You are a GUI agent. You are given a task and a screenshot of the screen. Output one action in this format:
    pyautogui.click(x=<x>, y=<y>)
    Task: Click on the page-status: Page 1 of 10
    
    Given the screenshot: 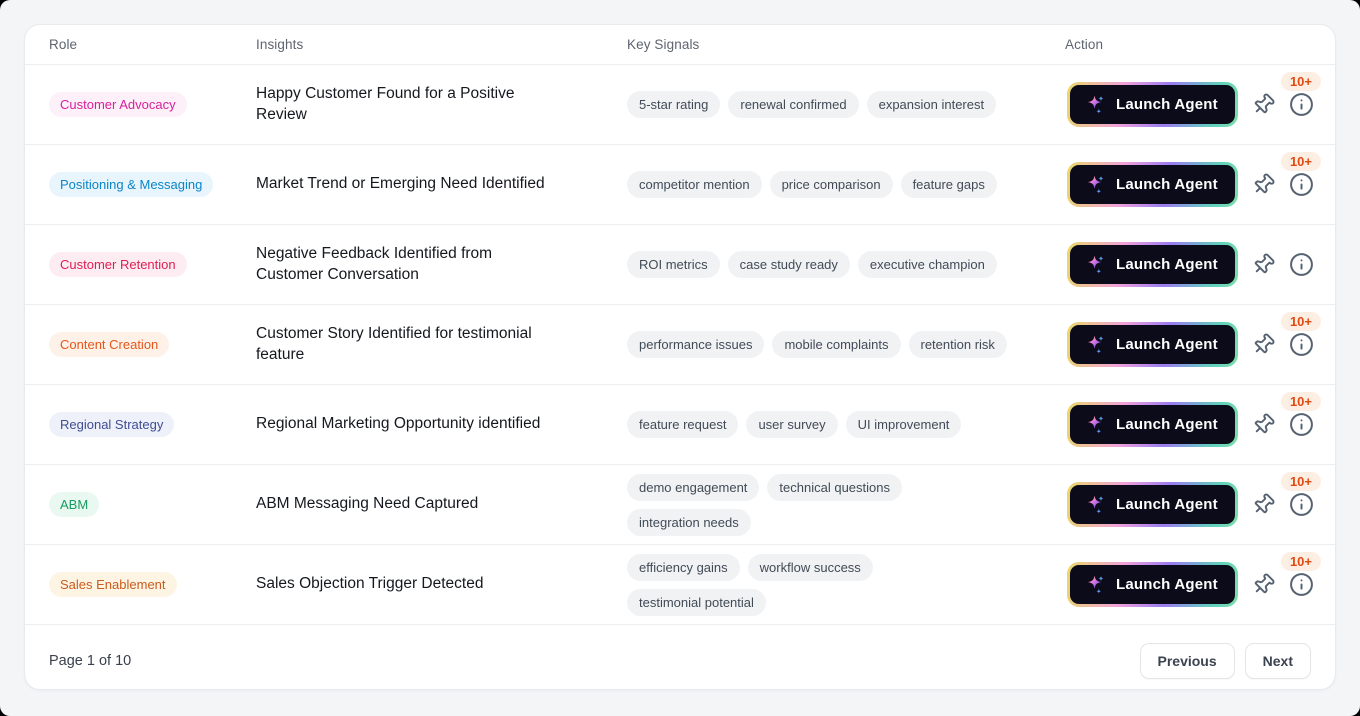 What is the action you would take?
    pyautogui.click(x=90, y=661)
    